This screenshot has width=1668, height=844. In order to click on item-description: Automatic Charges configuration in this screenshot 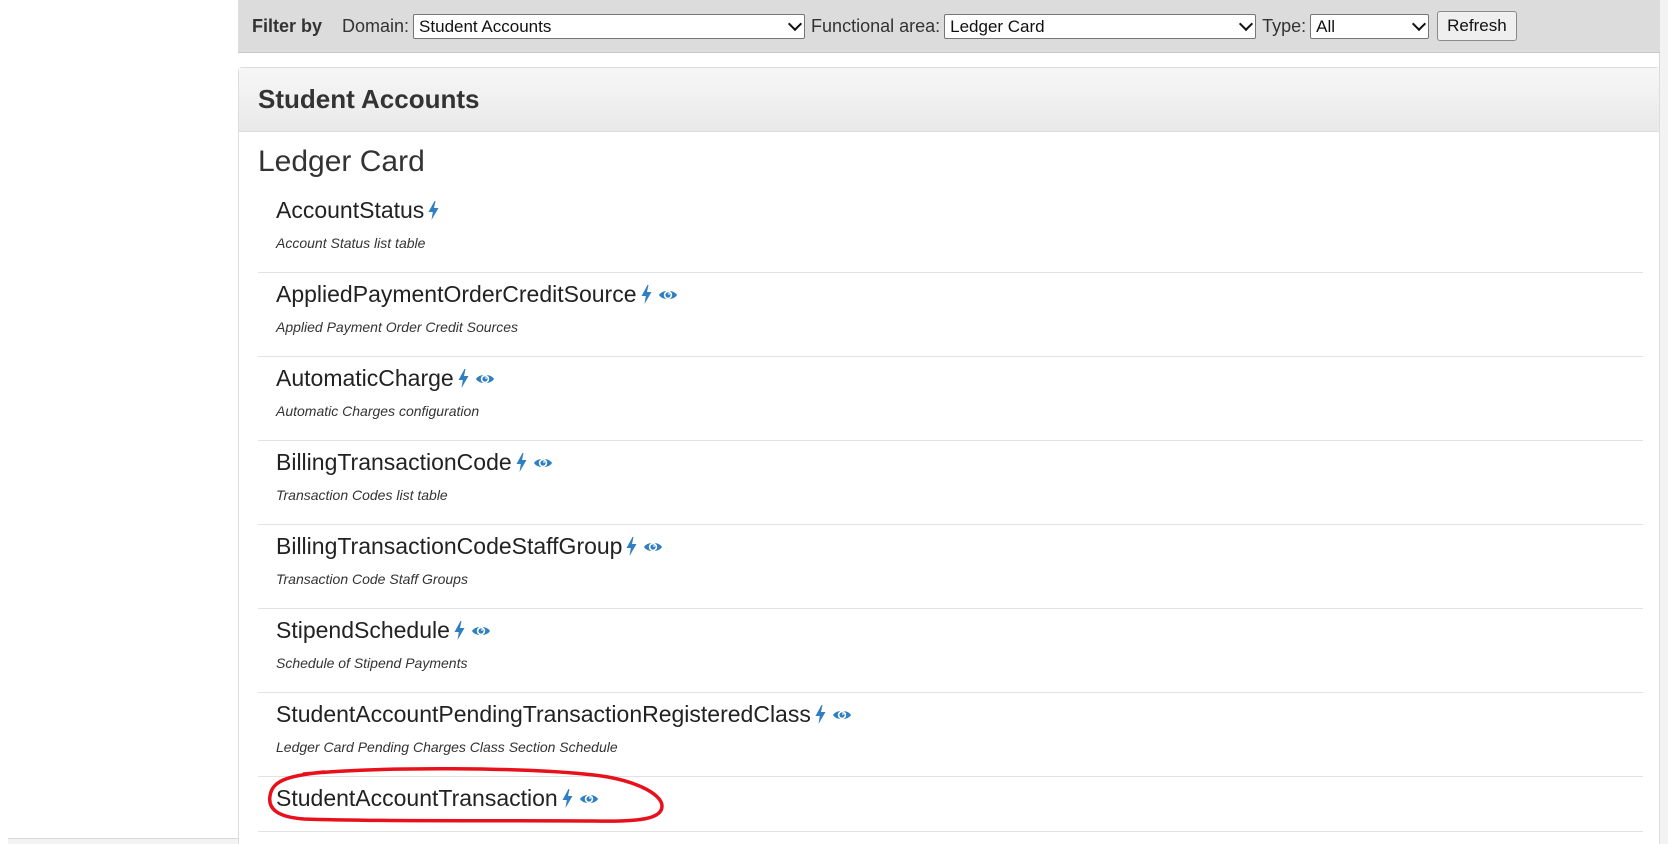, I will do `click(378, 411)`.